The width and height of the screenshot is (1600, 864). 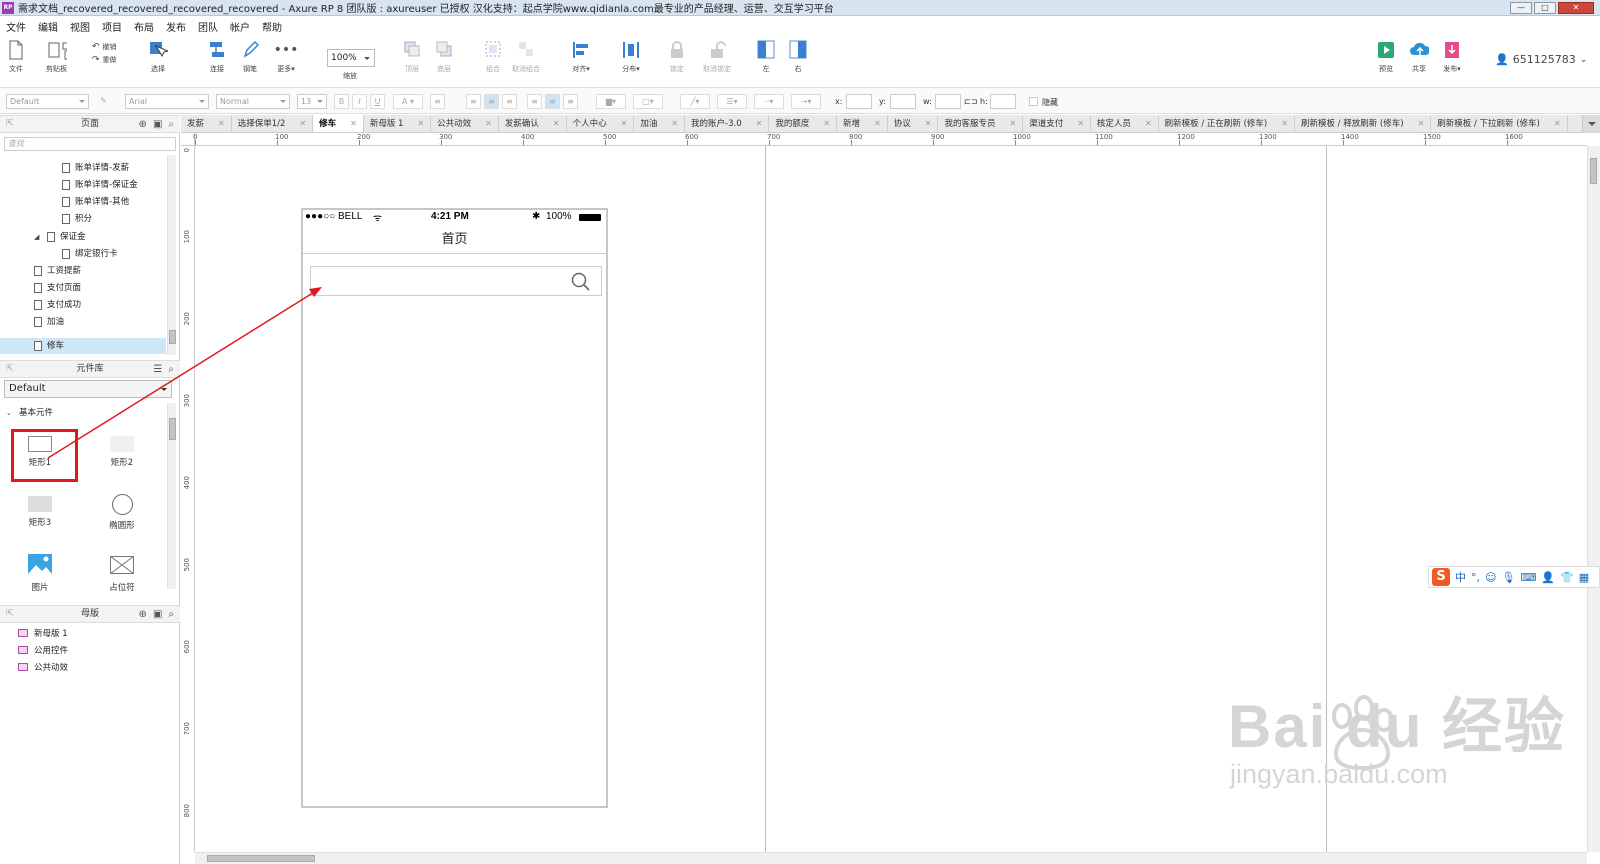 I want to click on canvas-vscroll-thumb, so click(x=1593, y=171).